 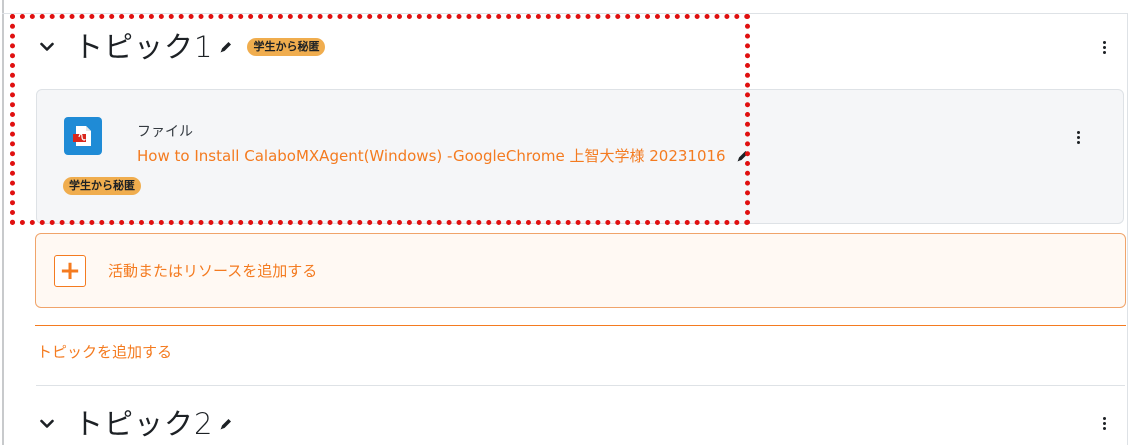 What do you see at coordinates (143, 47) in the screenshot?
I see `topic-1-title: トピック1` at bounding box center [143, 47].